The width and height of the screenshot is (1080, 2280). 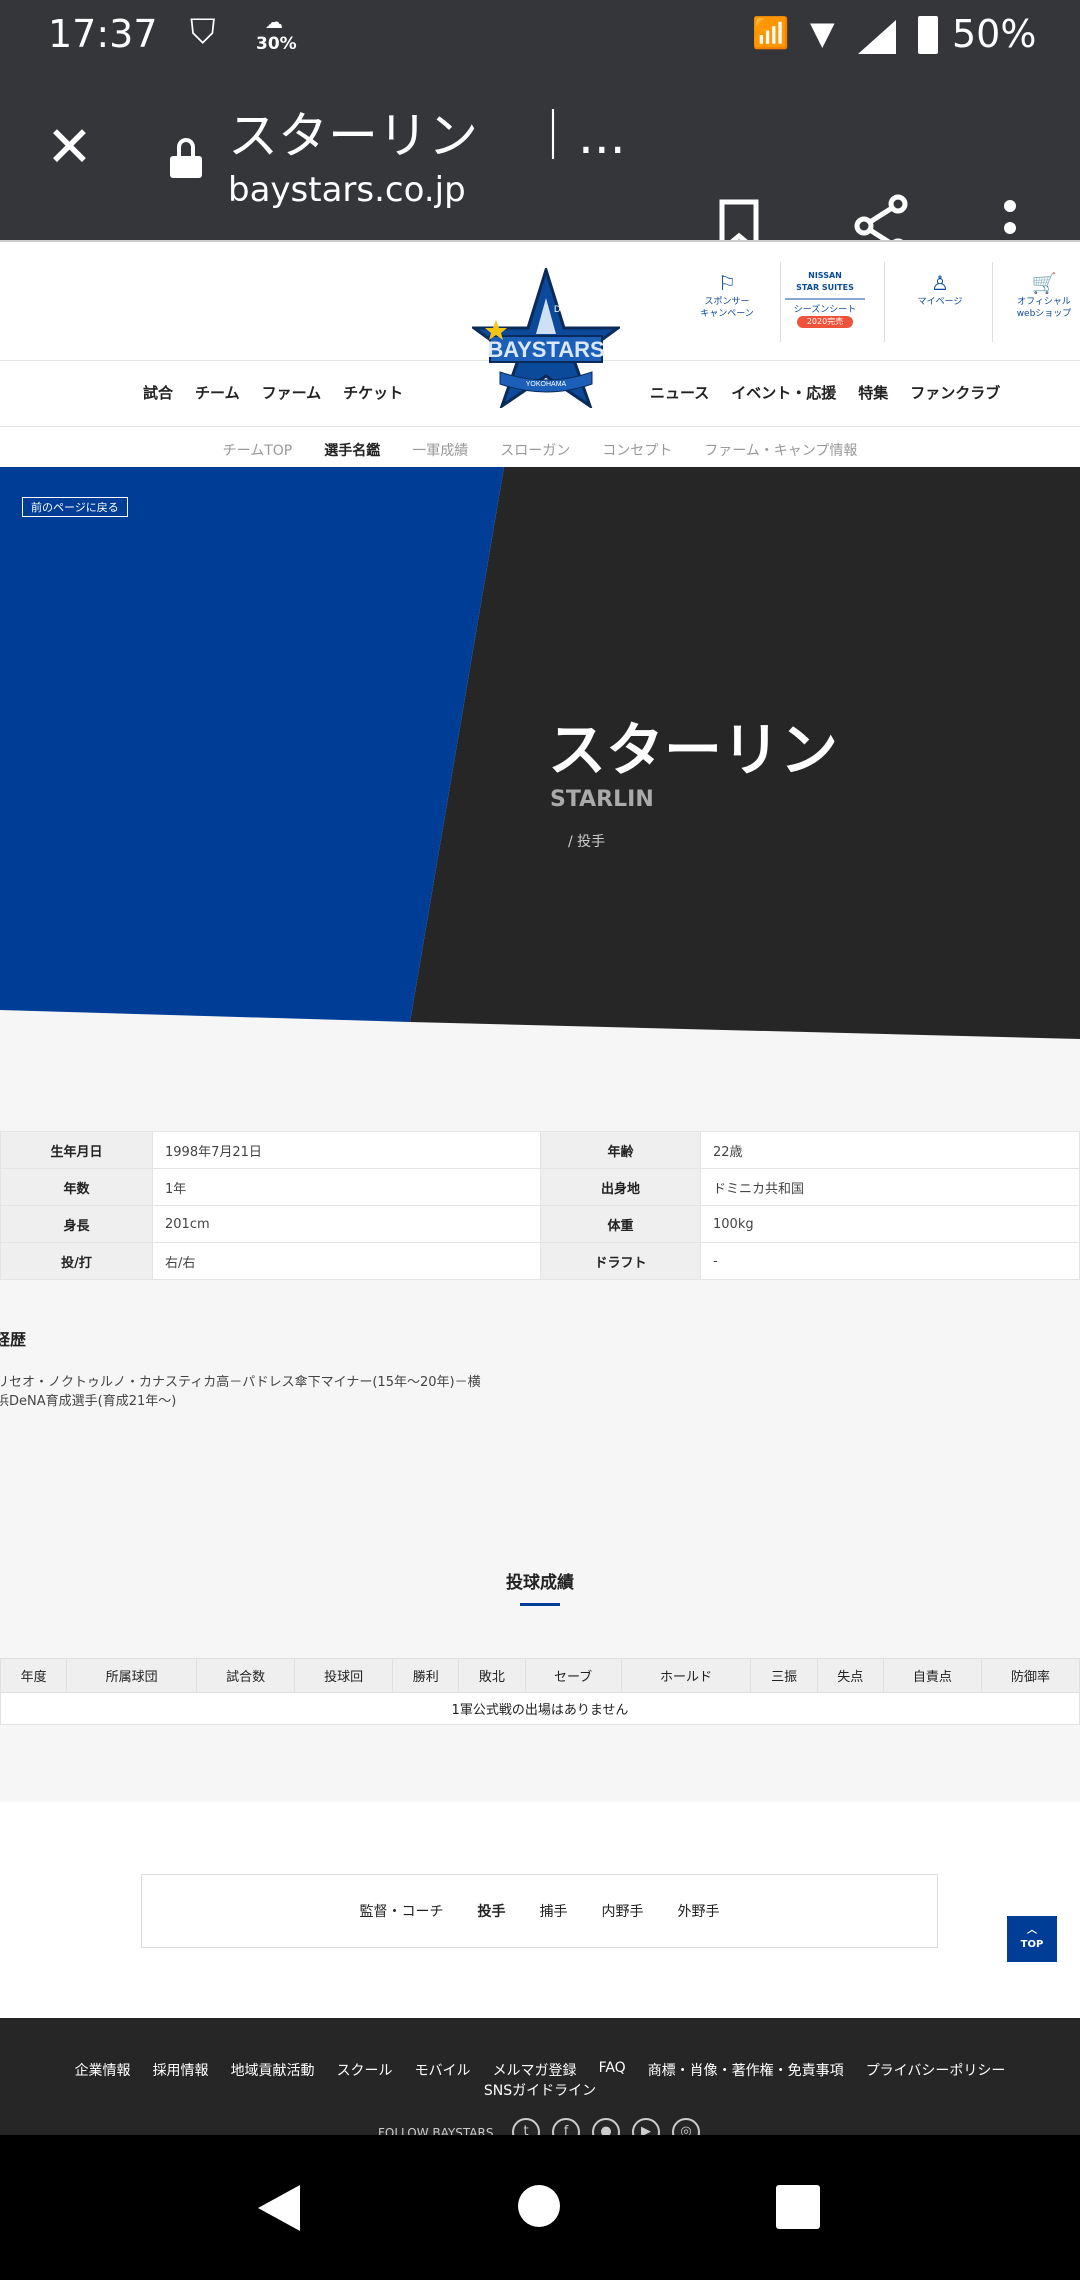 I want to click on cloud-icon: ☁, so click(x=274, y=22).